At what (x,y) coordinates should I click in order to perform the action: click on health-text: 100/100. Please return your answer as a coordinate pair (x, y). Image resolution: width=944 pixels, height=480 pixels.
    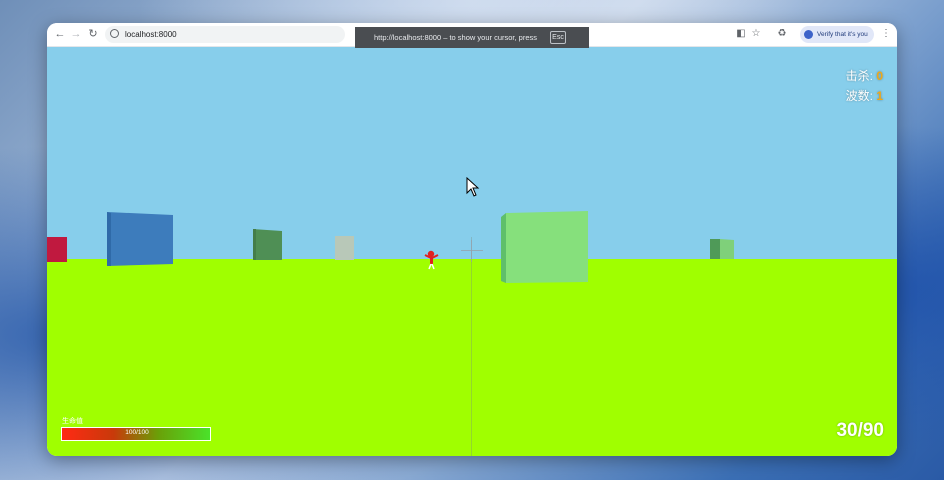
    Looking at the image, I should click on (137, 432).